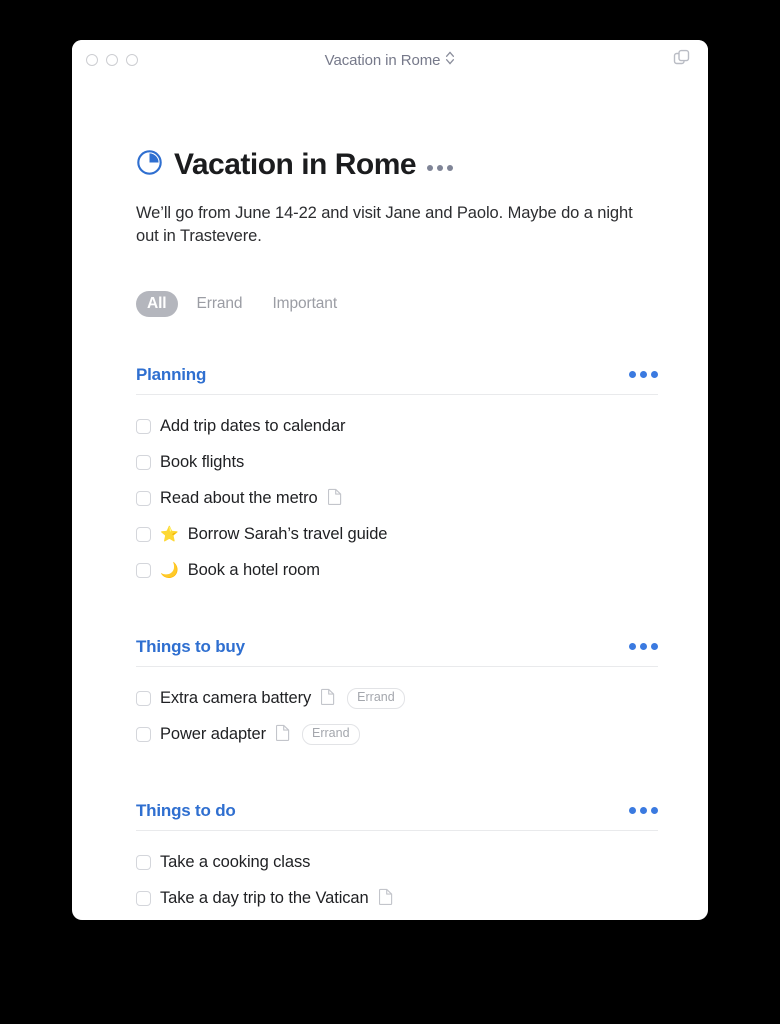 The height and width of the screenshot is (1024, 780). Describe the element at coordinates (220, 304) in the screenshot. I see `filter-pill-errand: Errand` at that location.